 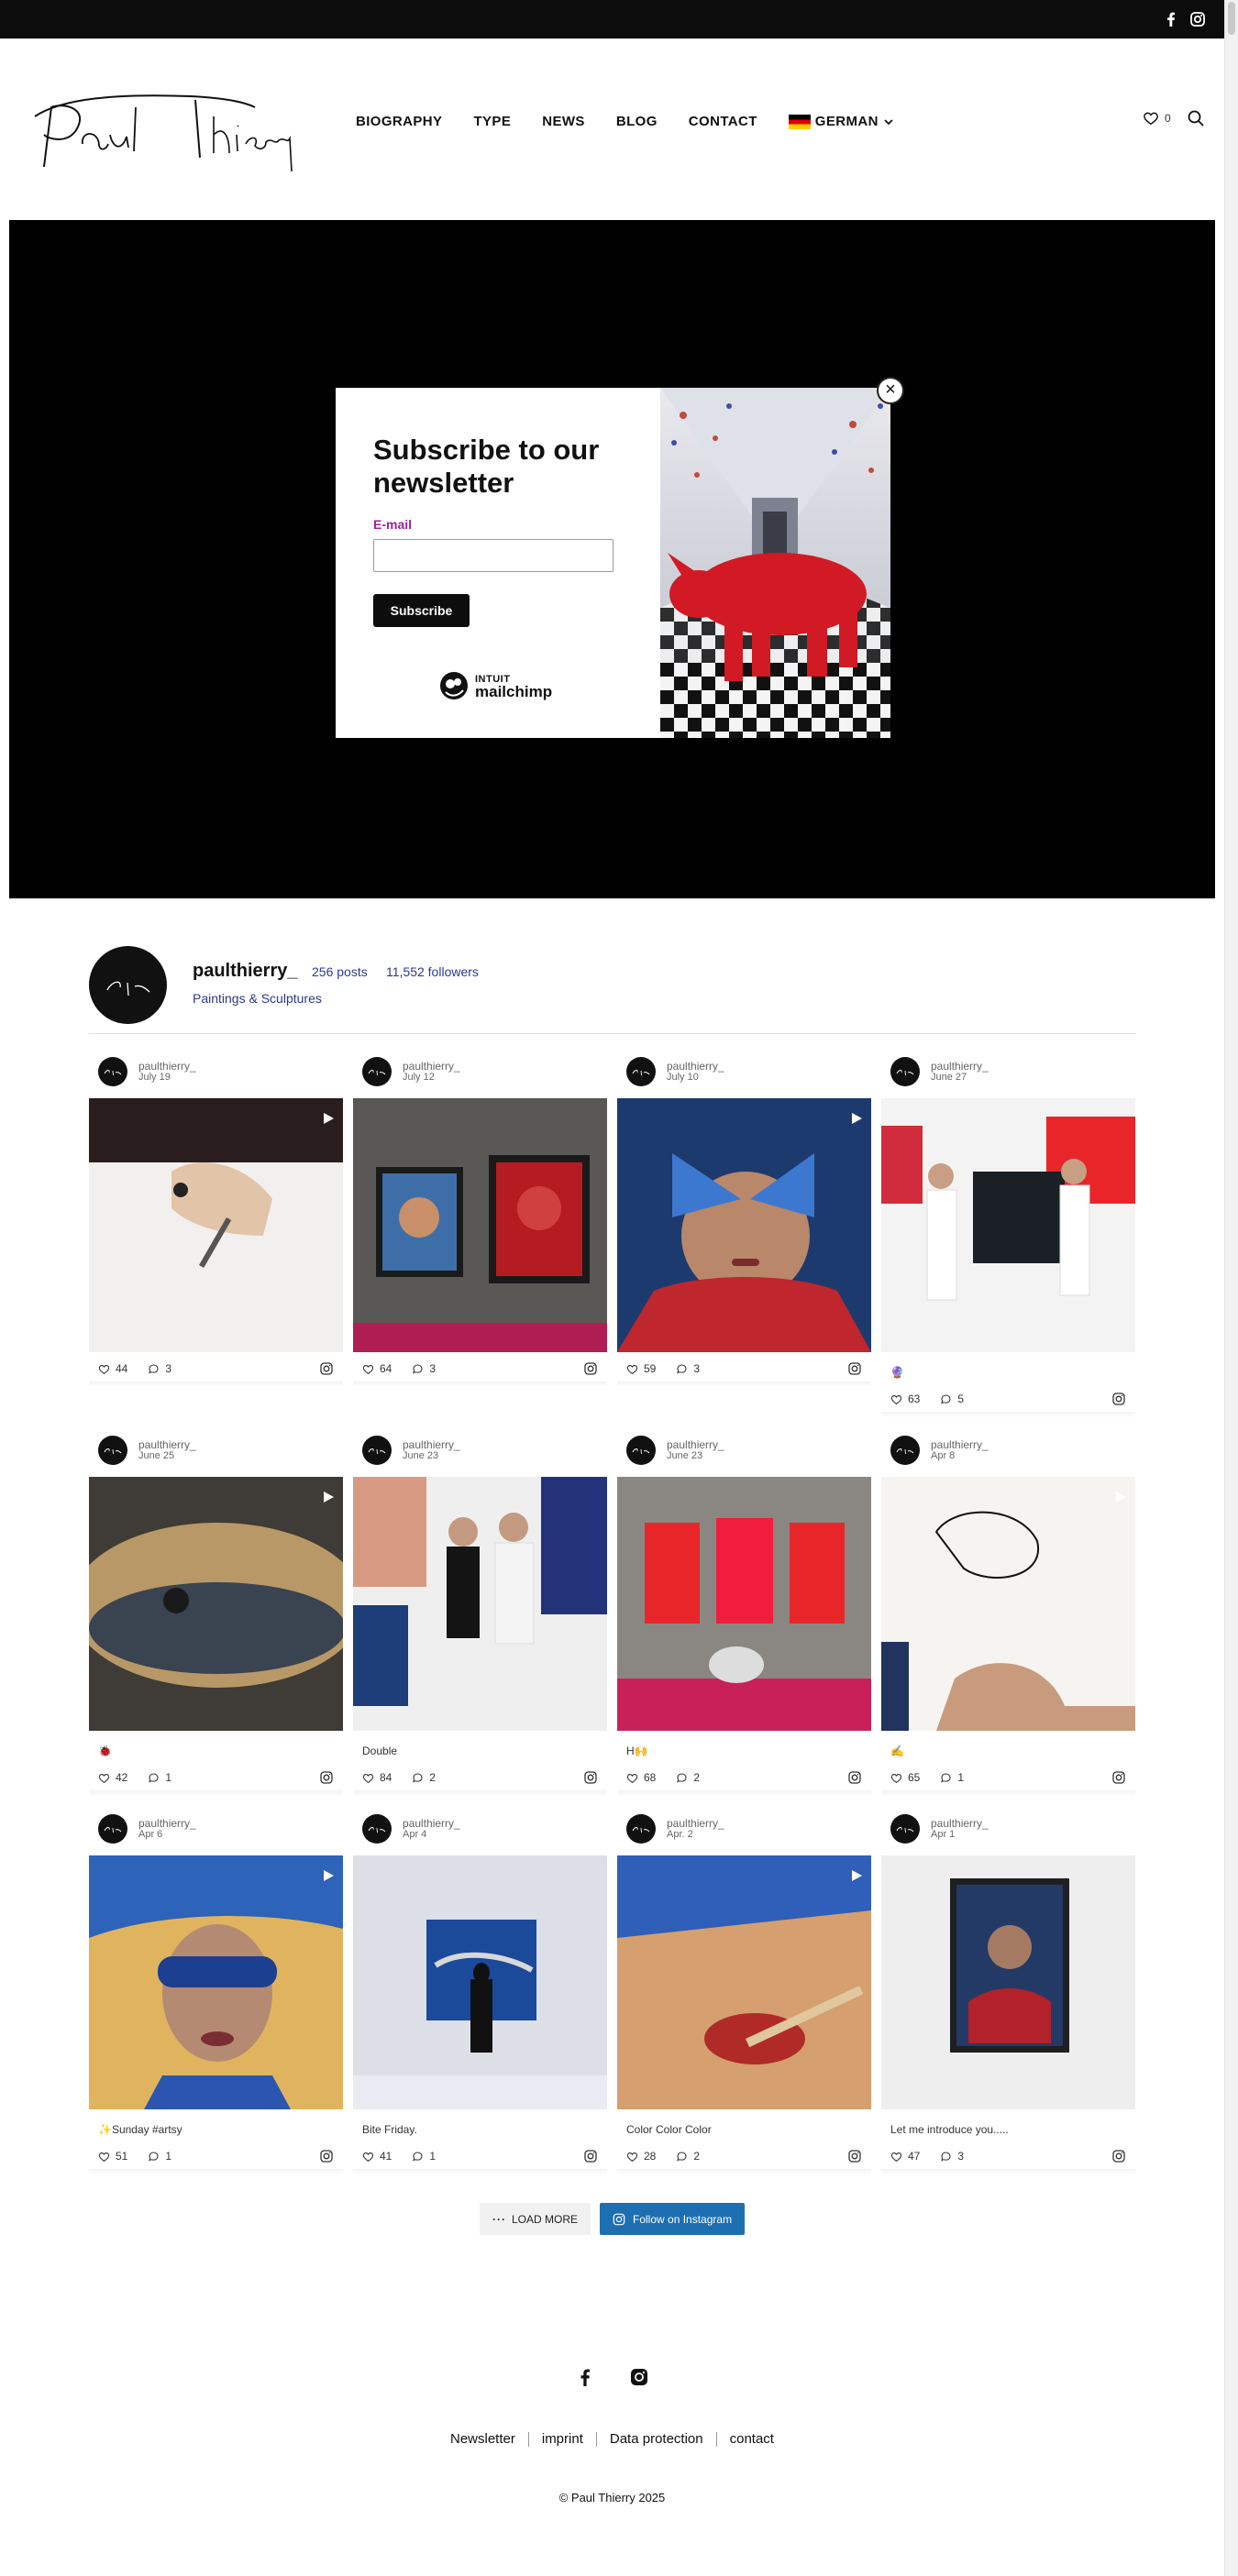 I want to click on post-caption: ✨Sunday #artsy, so click(x=140, y=2129).